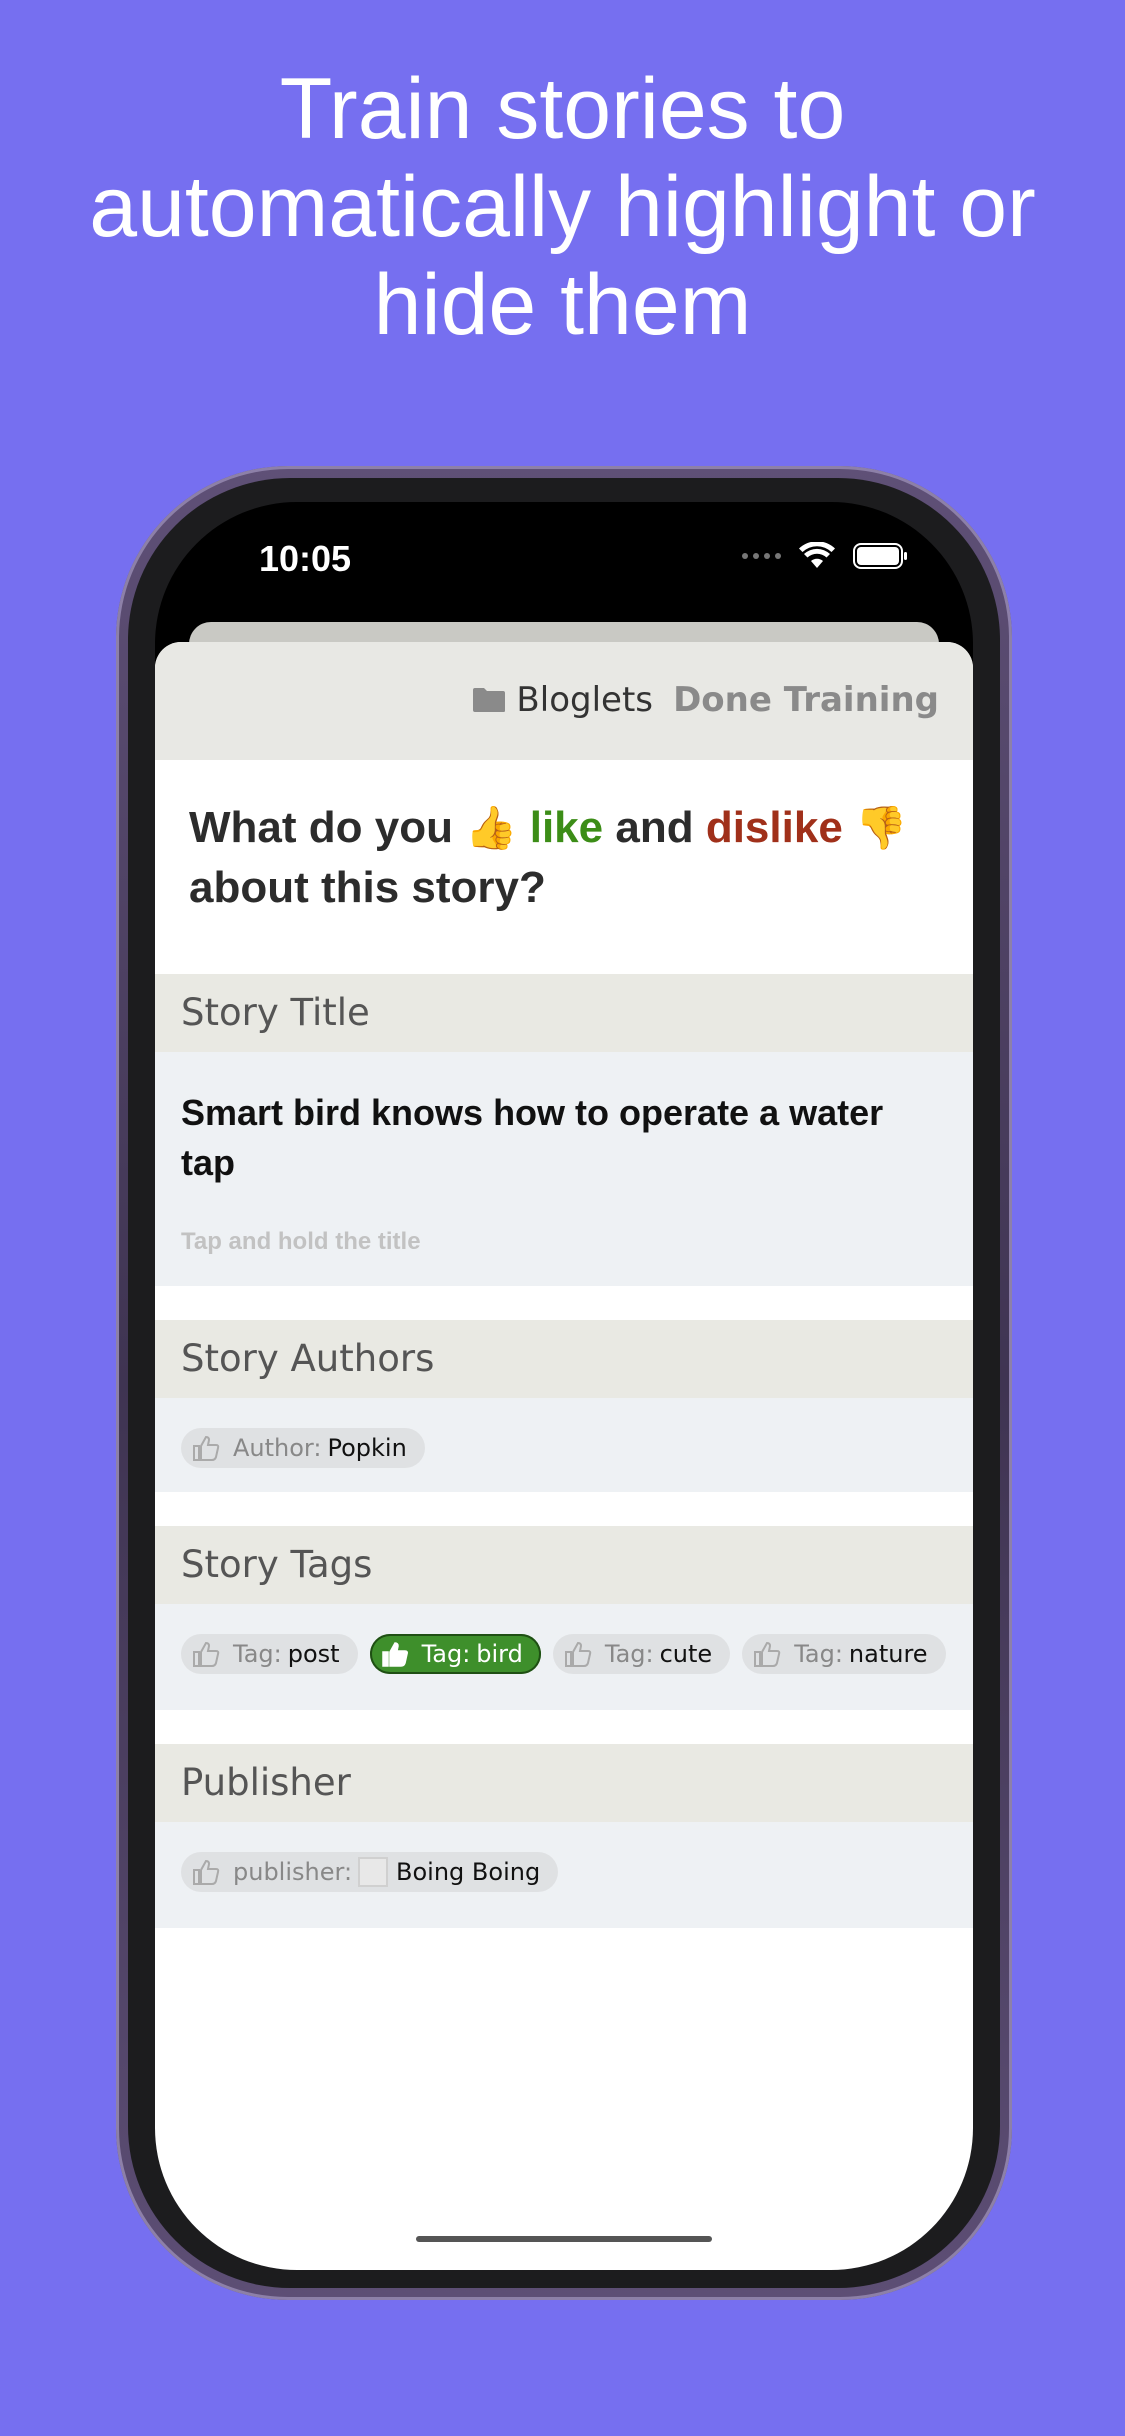 This screenshot has width=1125, height=2436. Describe the element at coordinates (305, 558) in the screenshot. I see `status-time: 10:05` at that location.